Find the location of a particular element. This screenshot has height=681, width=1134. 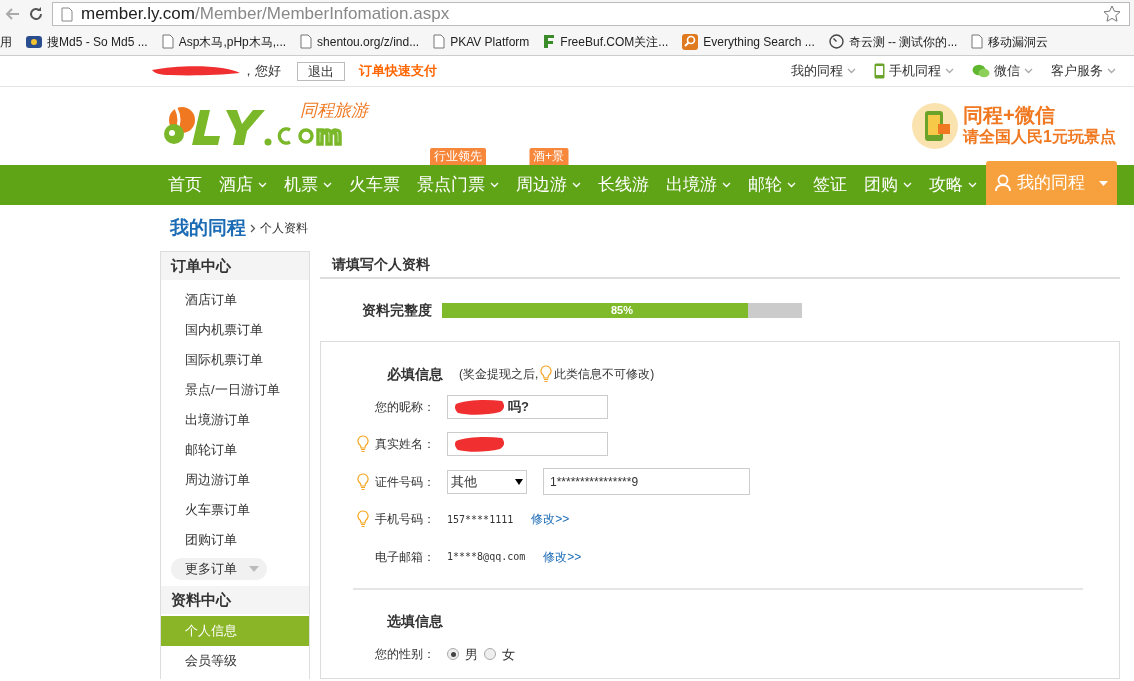

bookmark-link: PKAV Platform is located at coordinates (481, 41).